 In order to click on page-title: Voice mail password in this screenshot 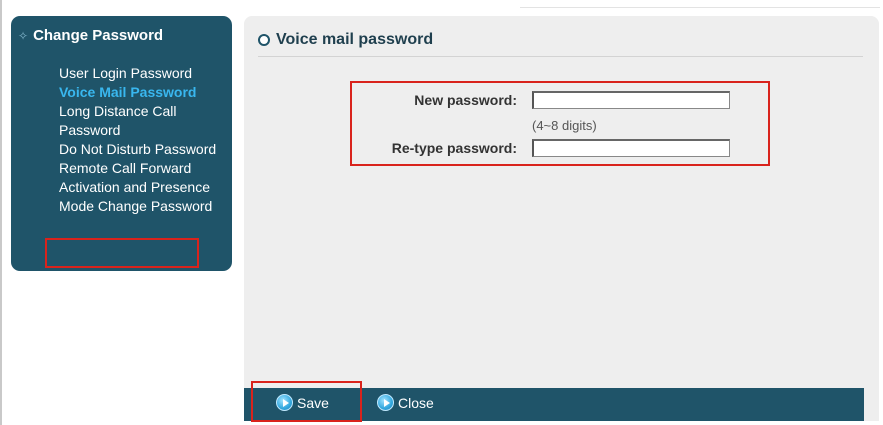, I will do `click(355, 39)`.